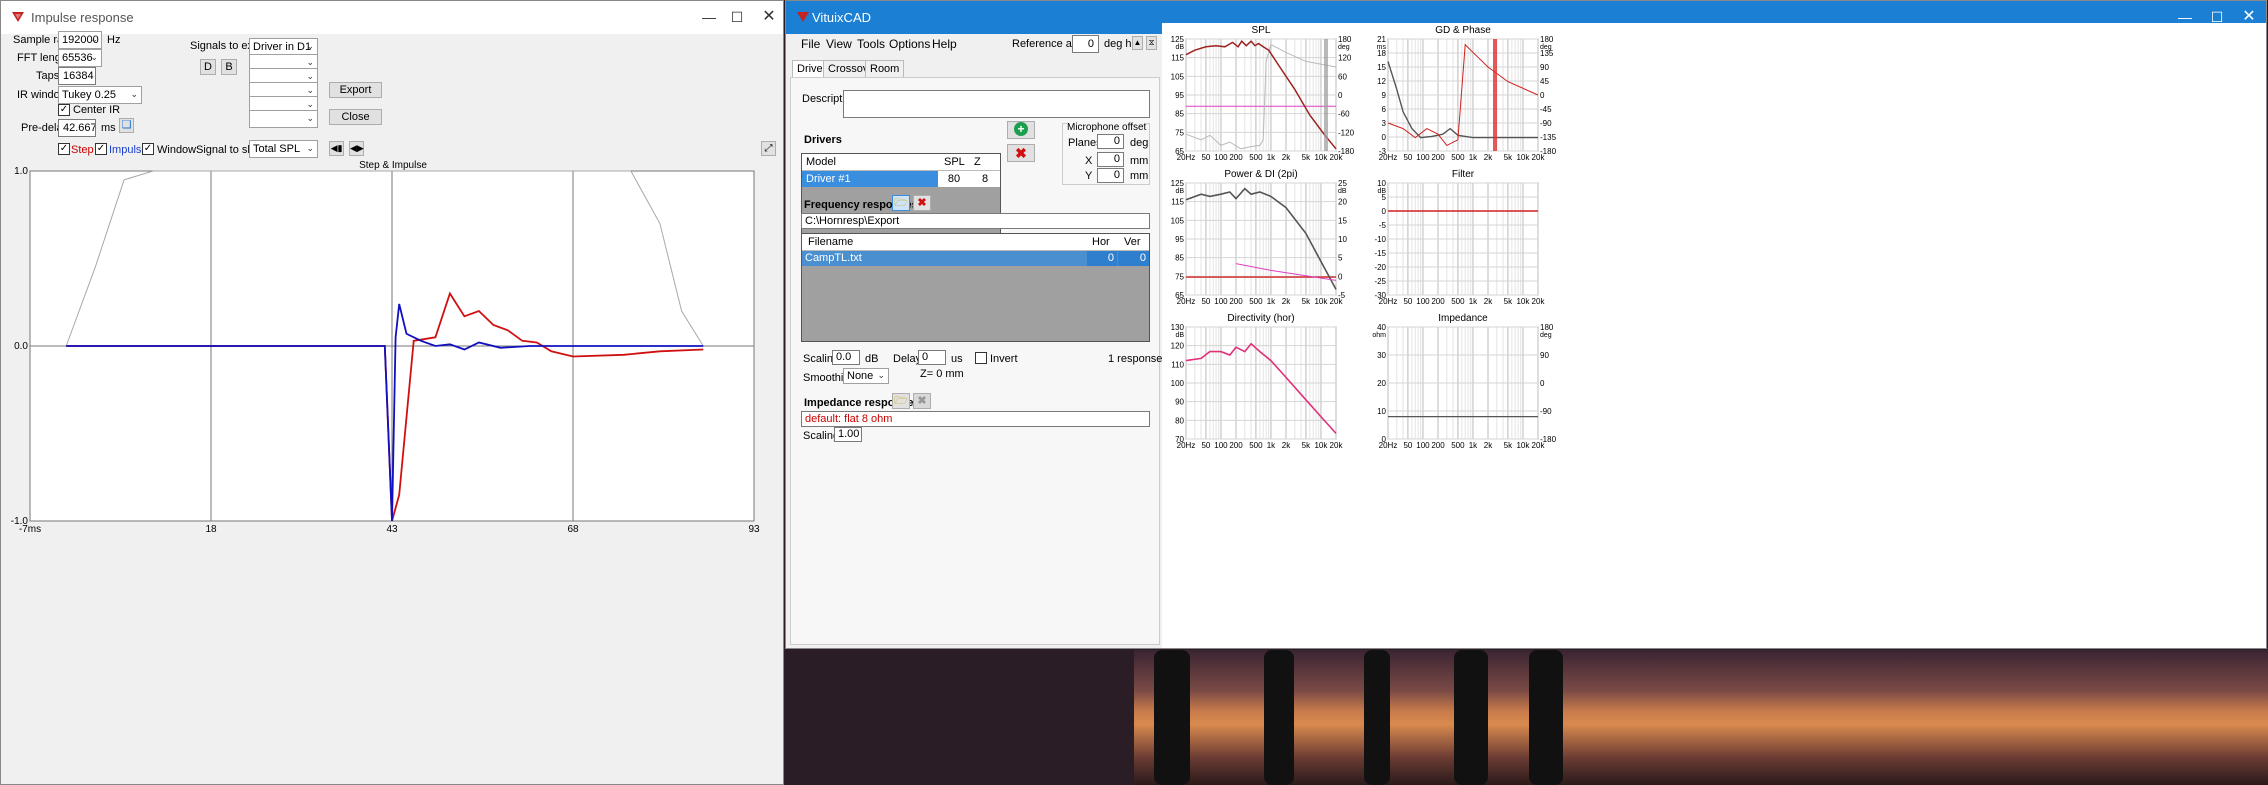  What do you see at coordinates (1271, 157) in the screenshot?
I see `freq-tick-label: 1k` at bounding box center [1271, 157].